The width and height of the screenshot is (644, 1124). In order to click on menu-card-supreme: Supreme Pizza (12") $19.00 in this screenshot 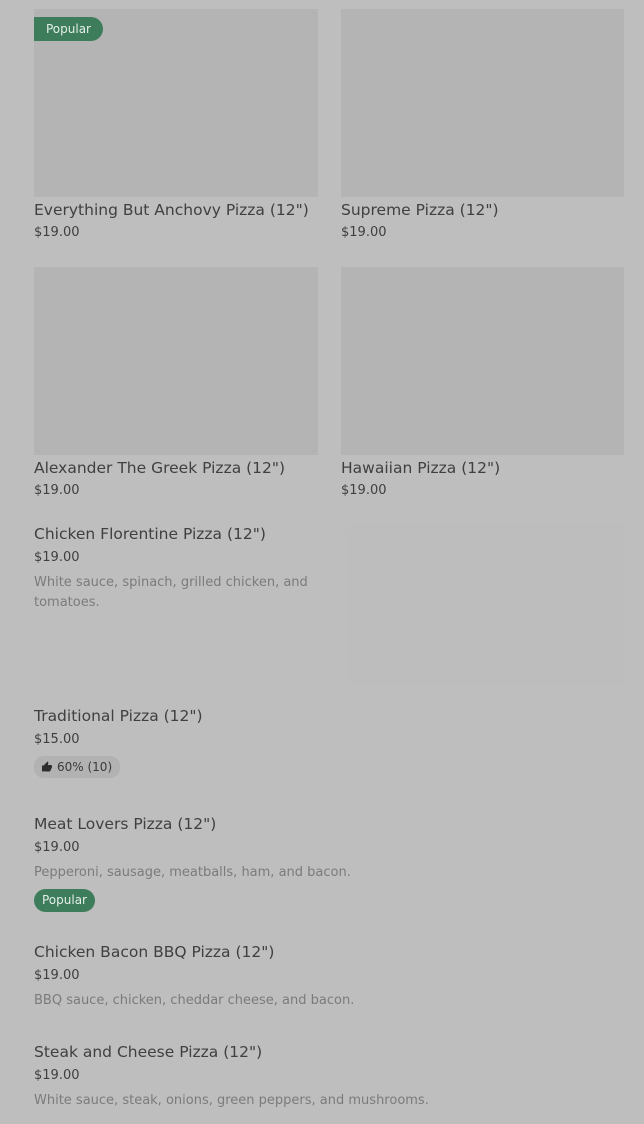, I will do `click(482, 124)`.